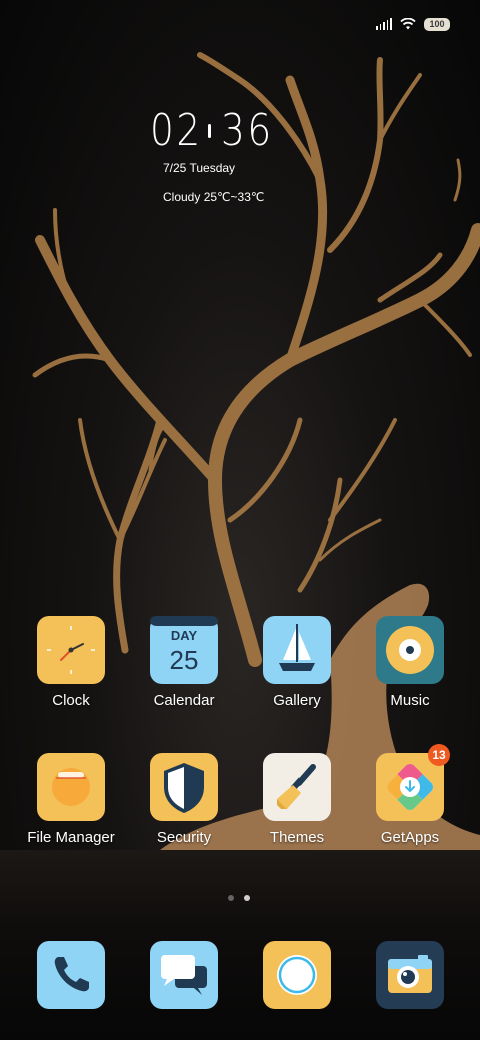  What do you see at coordinates (184, 975) in the screenshot?
I see `messages-icon` at bounding box center [184, 975].